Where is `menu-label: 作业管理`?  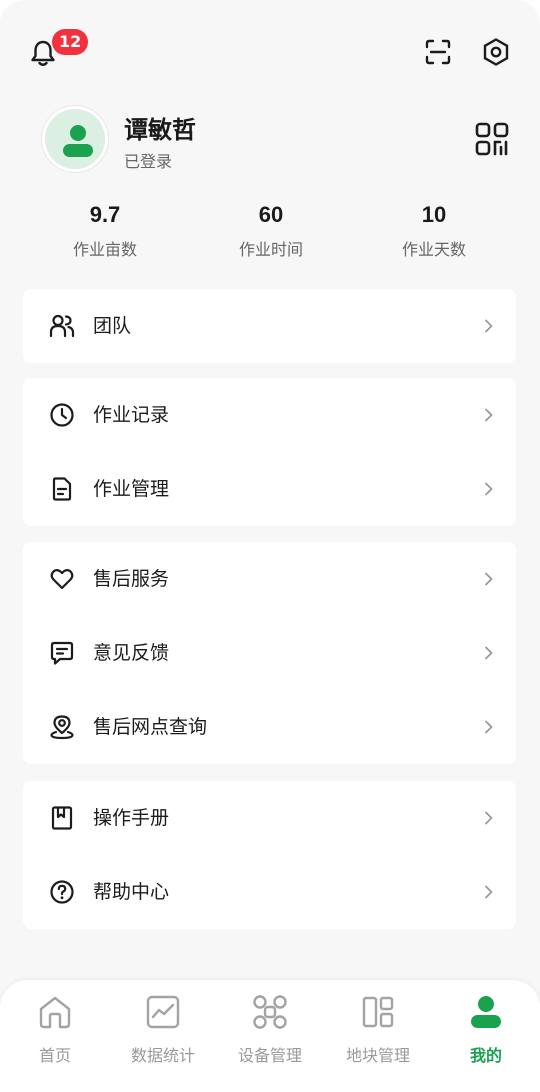 menu-label: 作业管理 is located at coordinates (131, 489).